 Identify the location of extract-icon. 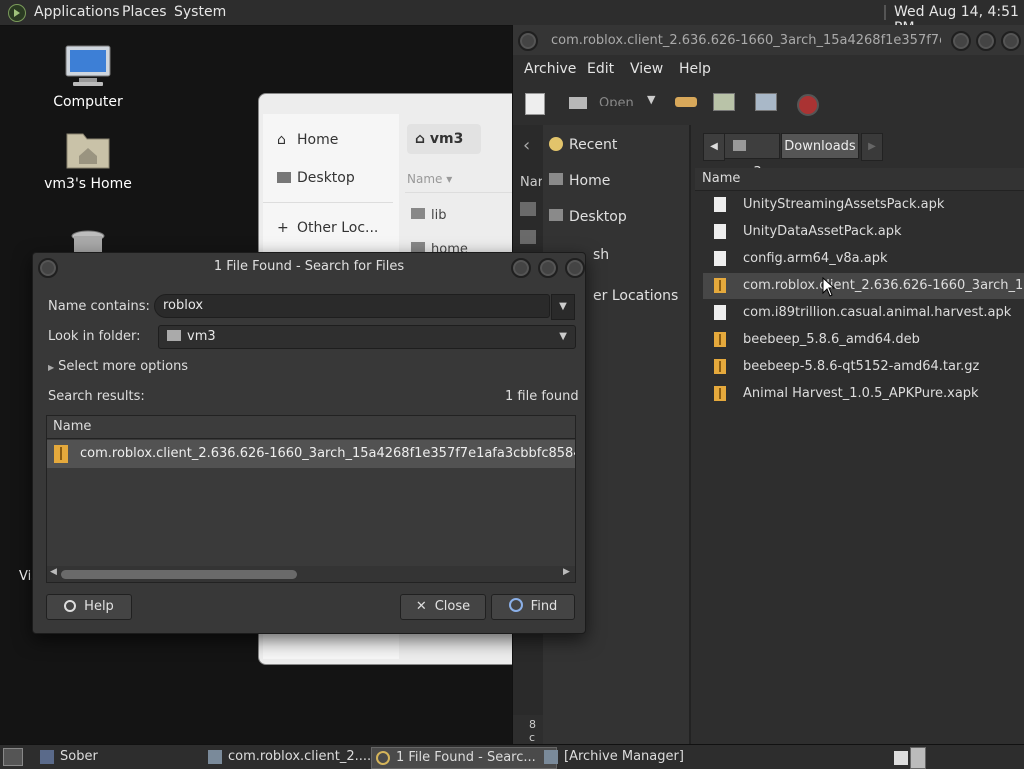
(686, 102).